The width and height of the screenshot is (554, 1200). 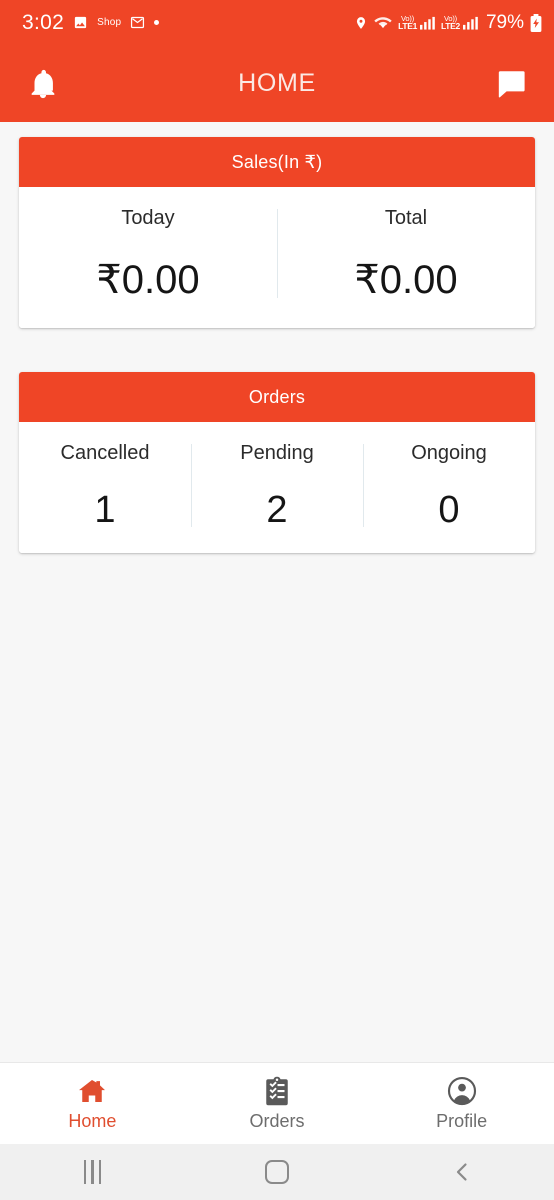 I want to click on nav-item-profile: Profile, so click(x=461, y=1104).